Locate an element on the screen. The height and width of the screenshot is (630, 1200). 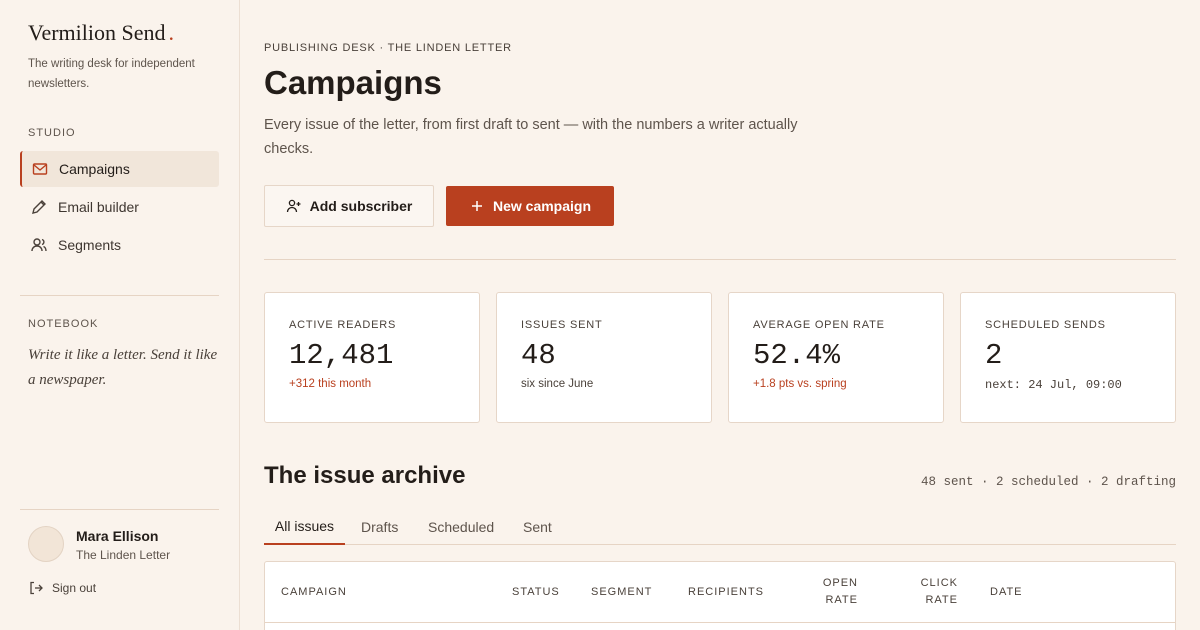
new-campaign-button: New campaign is located at coordinates (530, 206).